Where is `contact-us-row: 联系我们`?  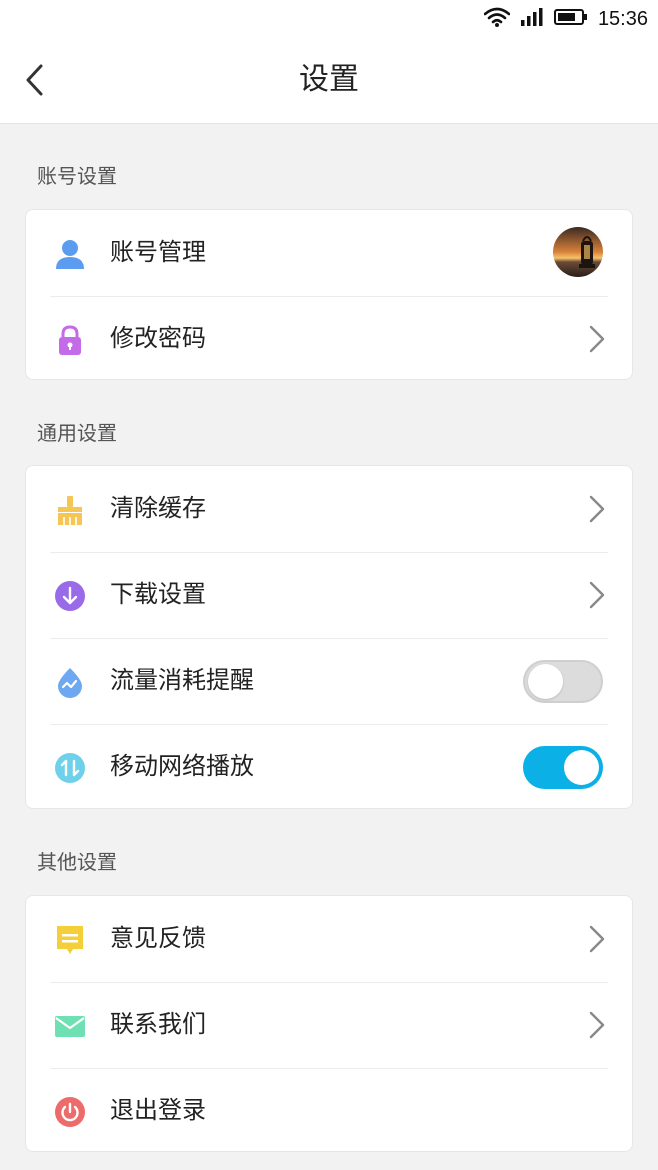 contact-us-row: 联系我们 is located at coordinates (329, 1025).